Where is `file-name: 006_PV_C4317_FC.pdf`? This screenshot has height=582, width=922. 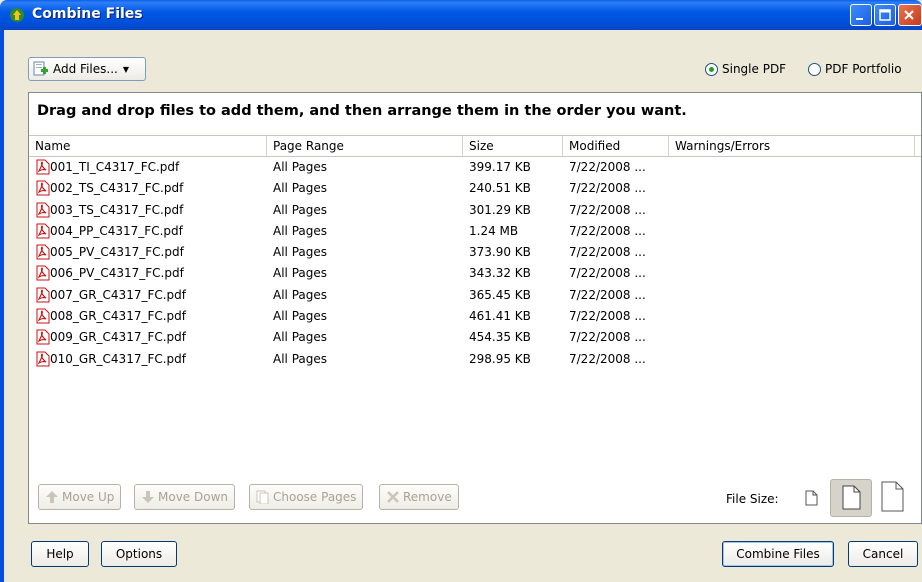
file-name: 006_PV_C4317_FC.pdf is located at coordinates (117, 273).